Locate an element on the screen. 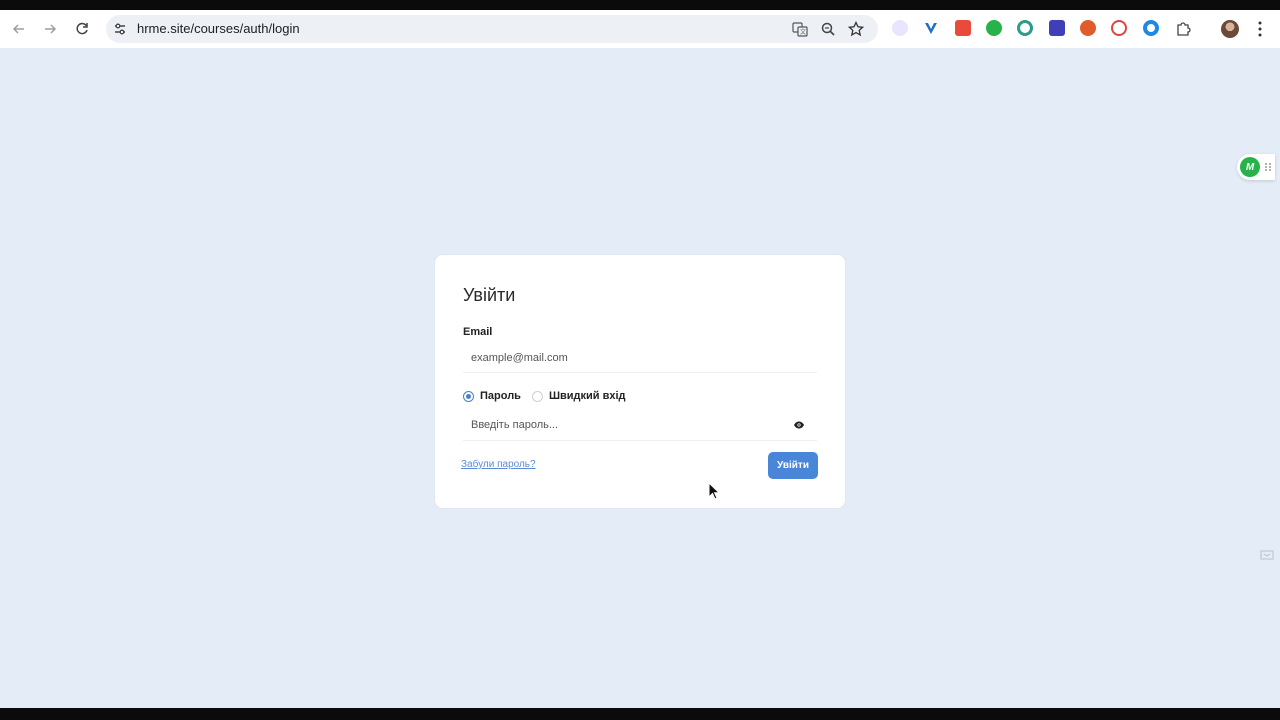 This screenshot has width=1280, height=720. login-mode-radio-group: Пароль Швидкий вхід is located at coordinates (550, 396).